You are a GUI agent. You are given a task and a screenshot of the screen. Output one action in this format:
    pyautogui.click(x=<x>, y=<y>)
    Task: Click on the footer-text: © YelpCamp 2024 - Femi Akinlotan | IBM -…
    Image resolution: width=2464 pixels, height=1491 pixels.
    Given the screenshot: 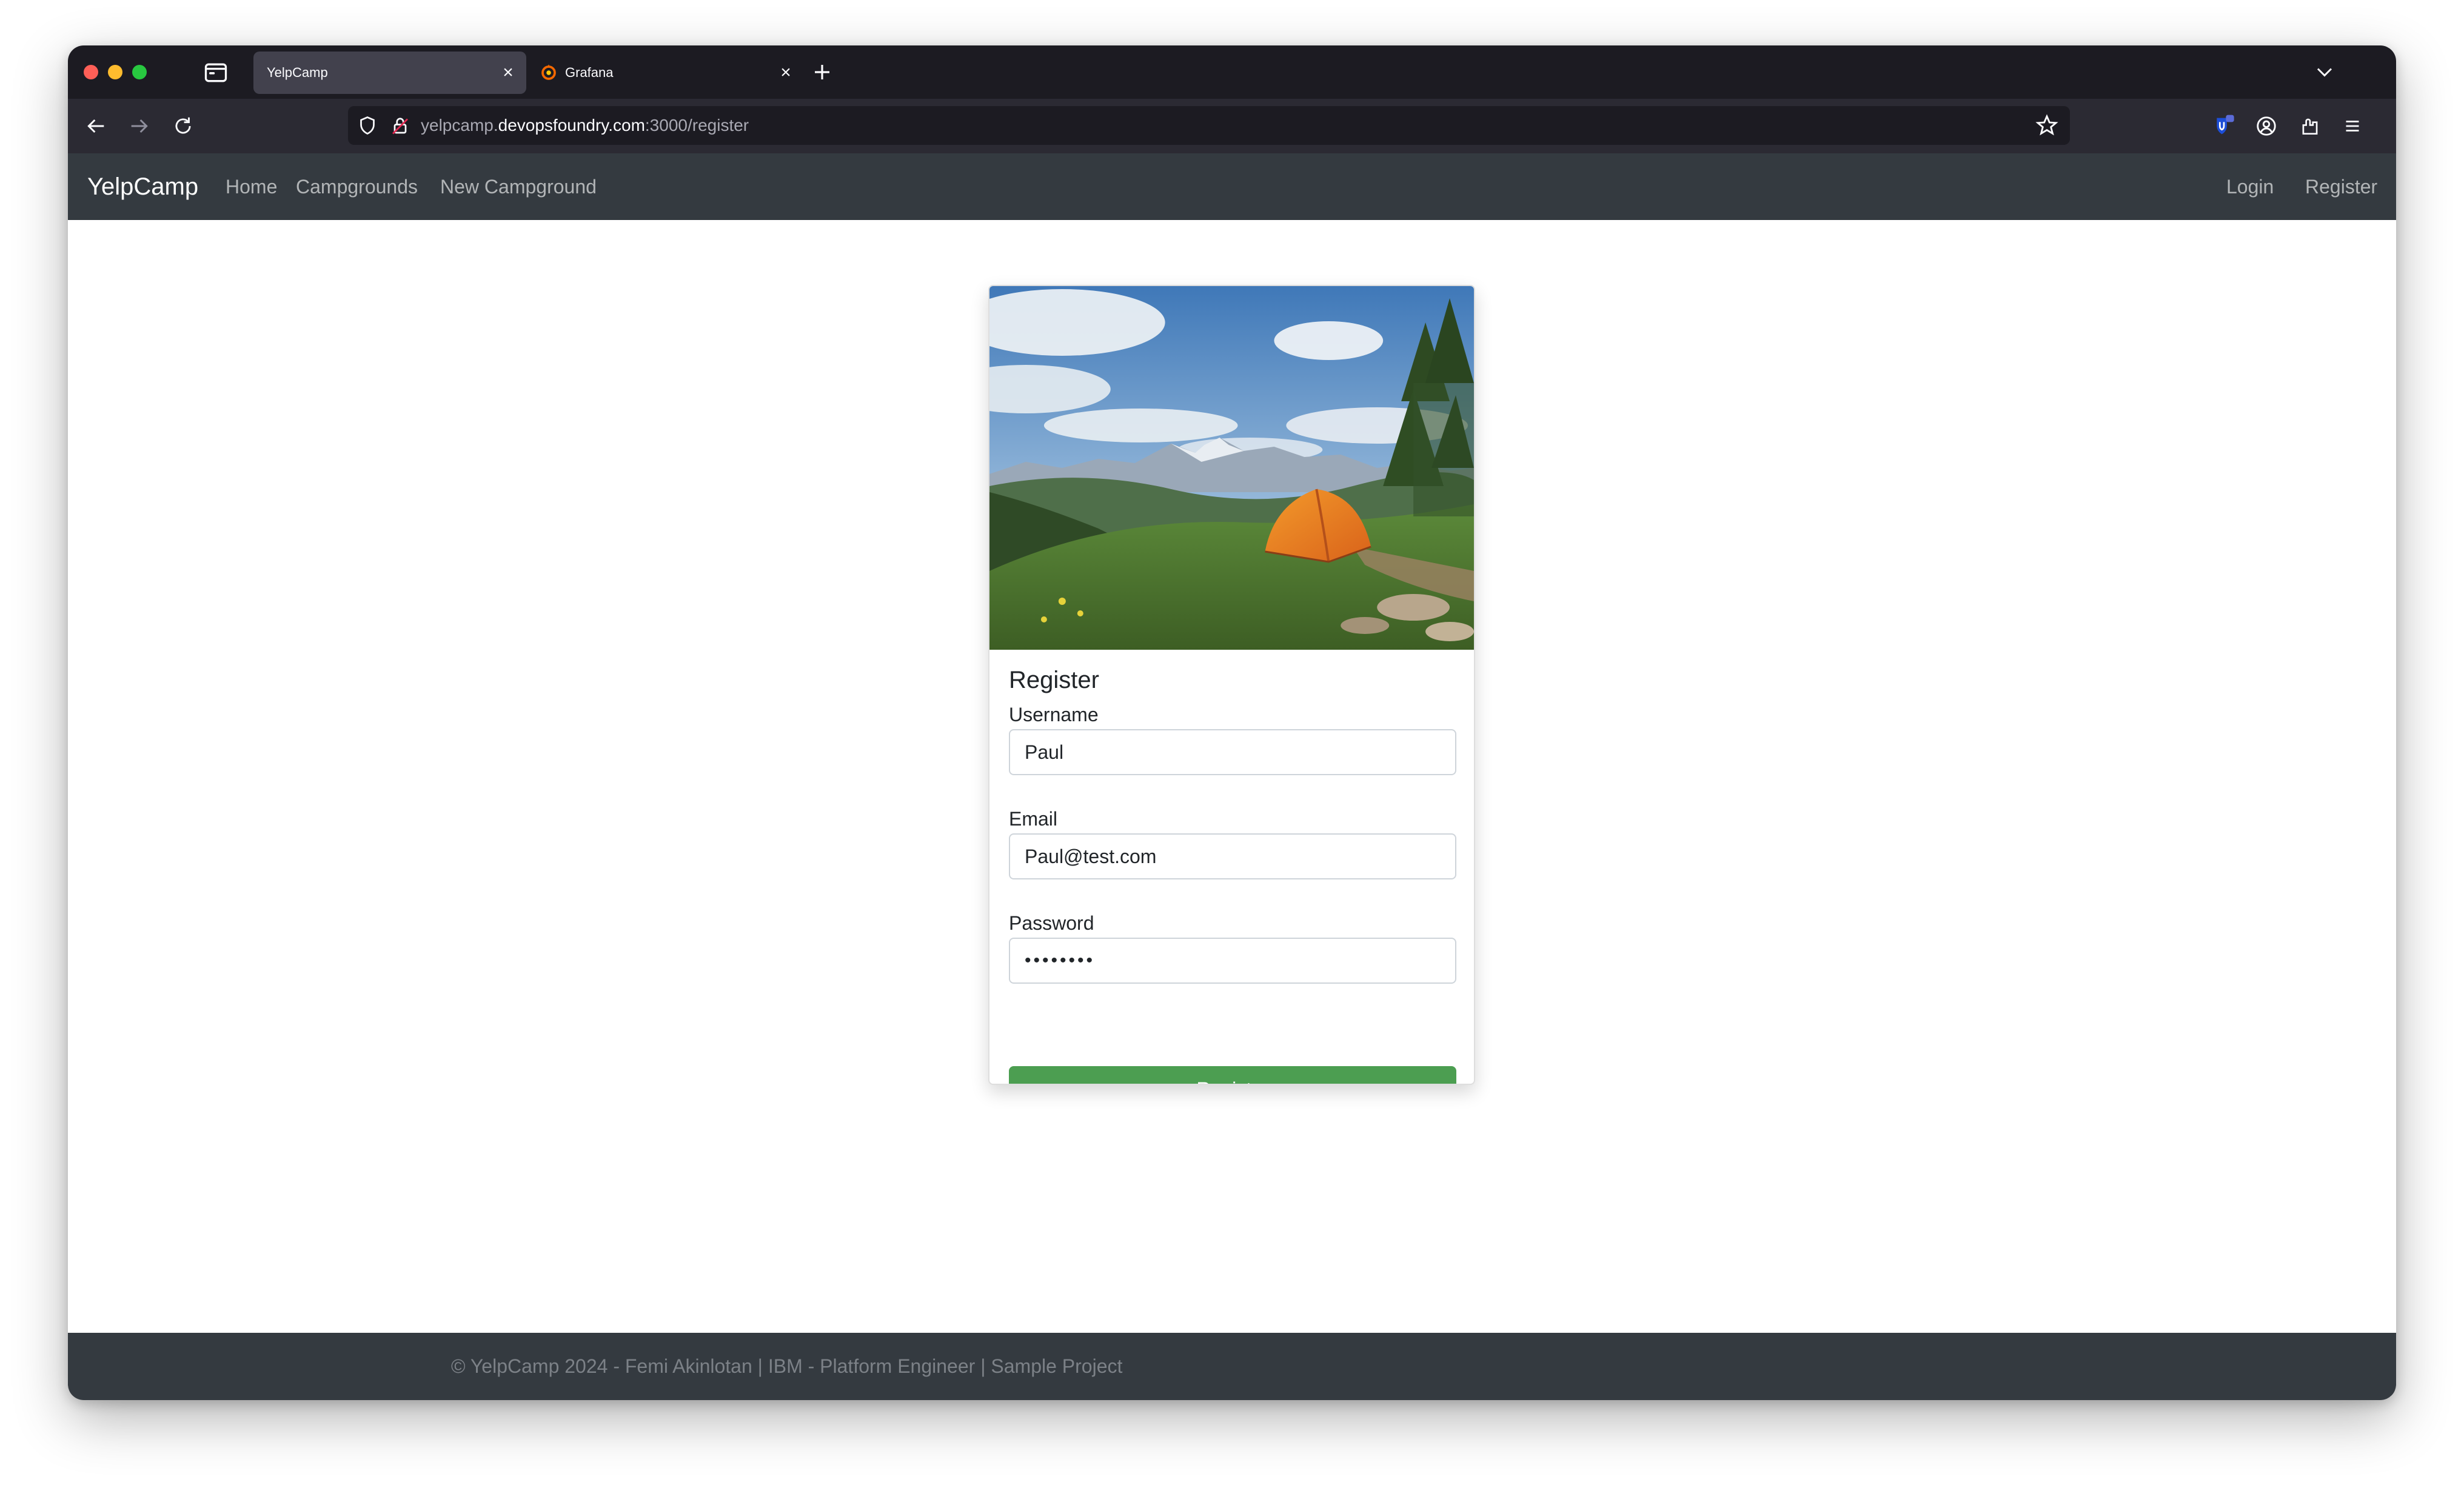 What is the action you would take?
    pyautogui.click(x=787, y=1366)
    